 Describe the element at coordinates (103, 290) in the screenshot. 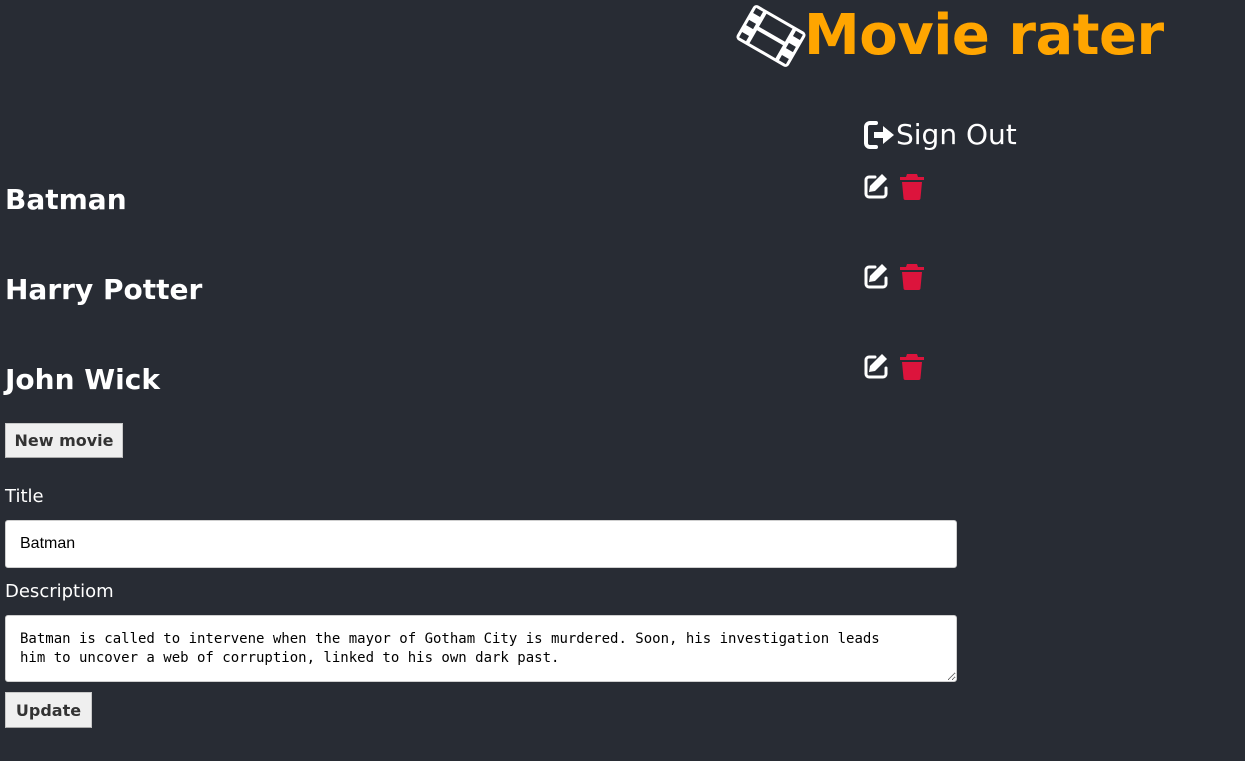

I see `movie-title: Harry Potter` at that location.